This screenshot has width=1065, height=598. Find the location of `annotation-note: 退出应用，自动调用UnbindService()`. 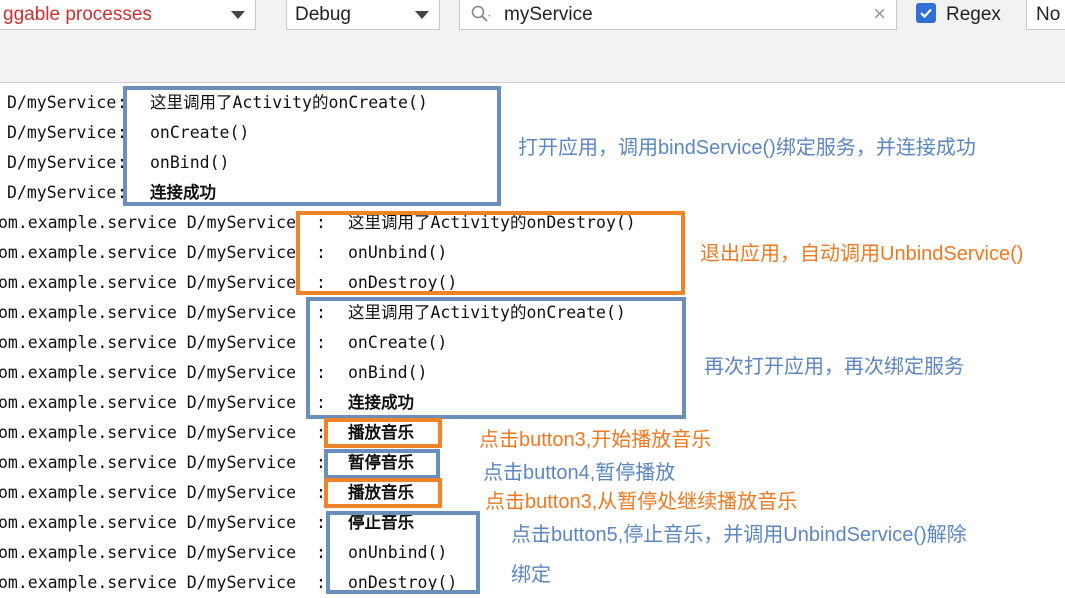

annotation-note: 退出应用，自动调用UnbindService() is located at coordinates (862, 254).